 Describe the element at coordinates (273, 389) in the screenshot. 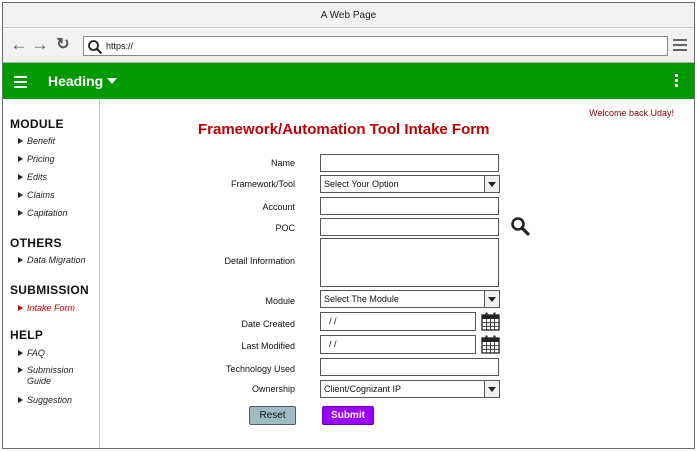

I see `ownership-label: Ownership` at that location.